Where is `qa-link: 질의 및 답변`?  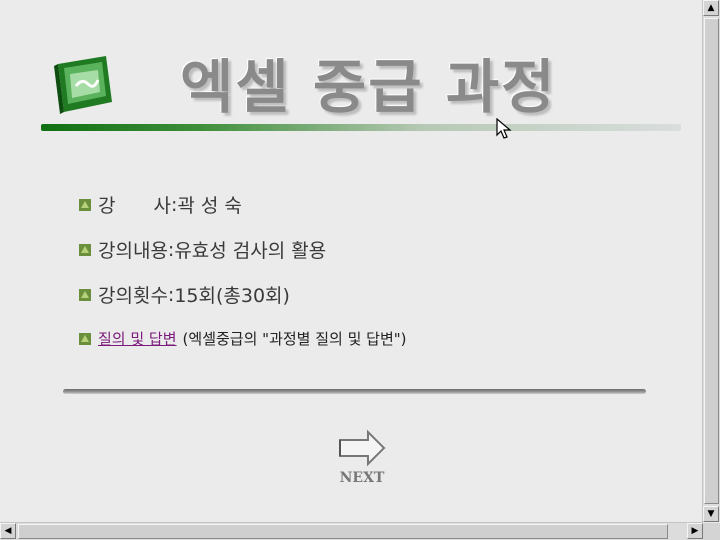
qa-link: 질의 및 답변 is located at coordinates (137, 338).